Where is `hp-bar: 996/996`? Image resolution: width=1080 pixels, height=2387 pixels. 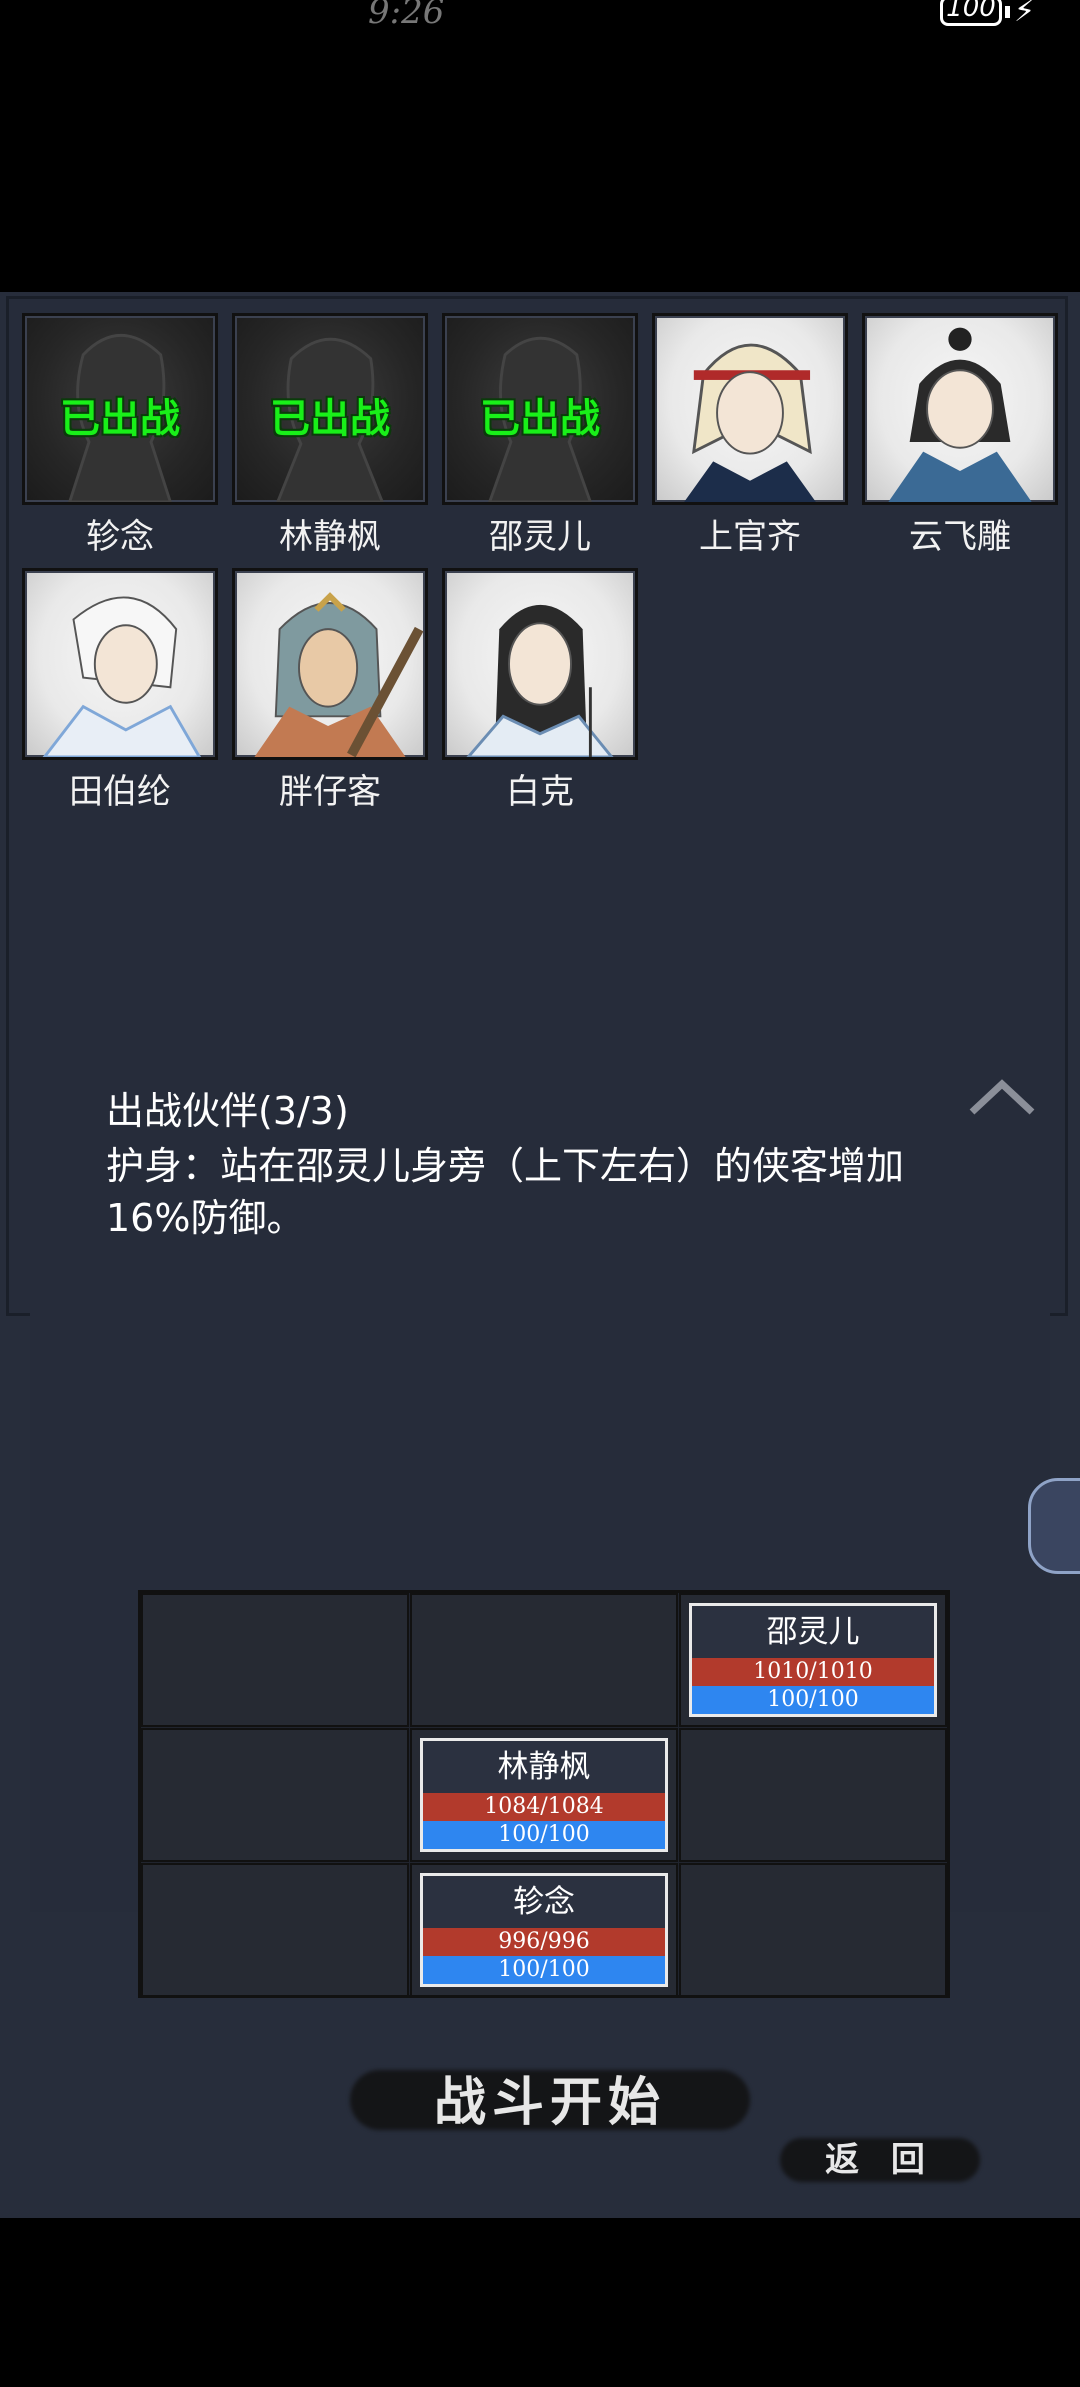 hp-bar: 996/996 is located at coordinates (544, 1942).